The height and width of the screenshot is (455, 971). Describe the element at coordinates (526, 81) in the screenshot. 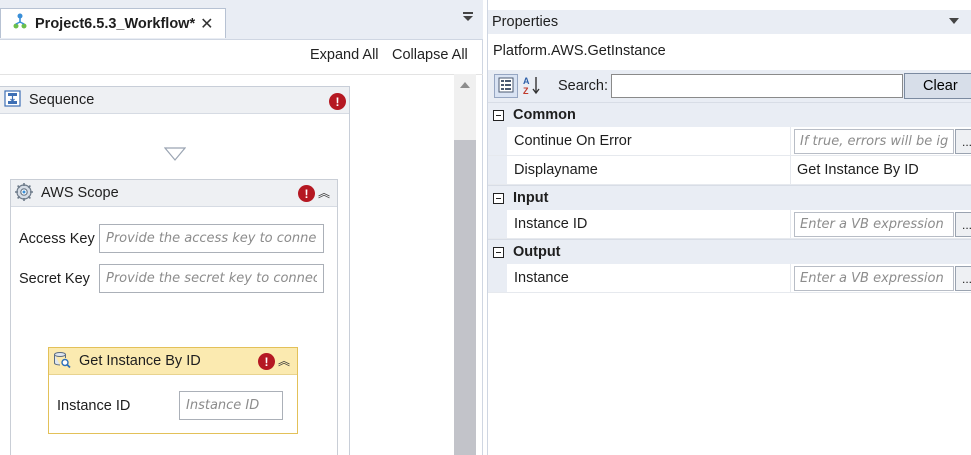

I see `svg-text: A` at that location.